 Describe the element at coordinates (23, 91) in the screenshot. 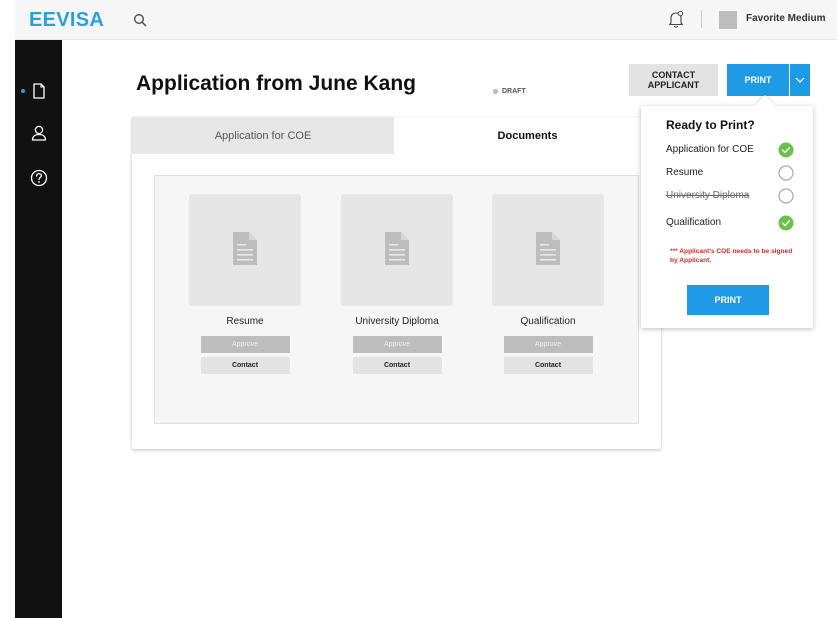

I see `active-indicator` at that location.